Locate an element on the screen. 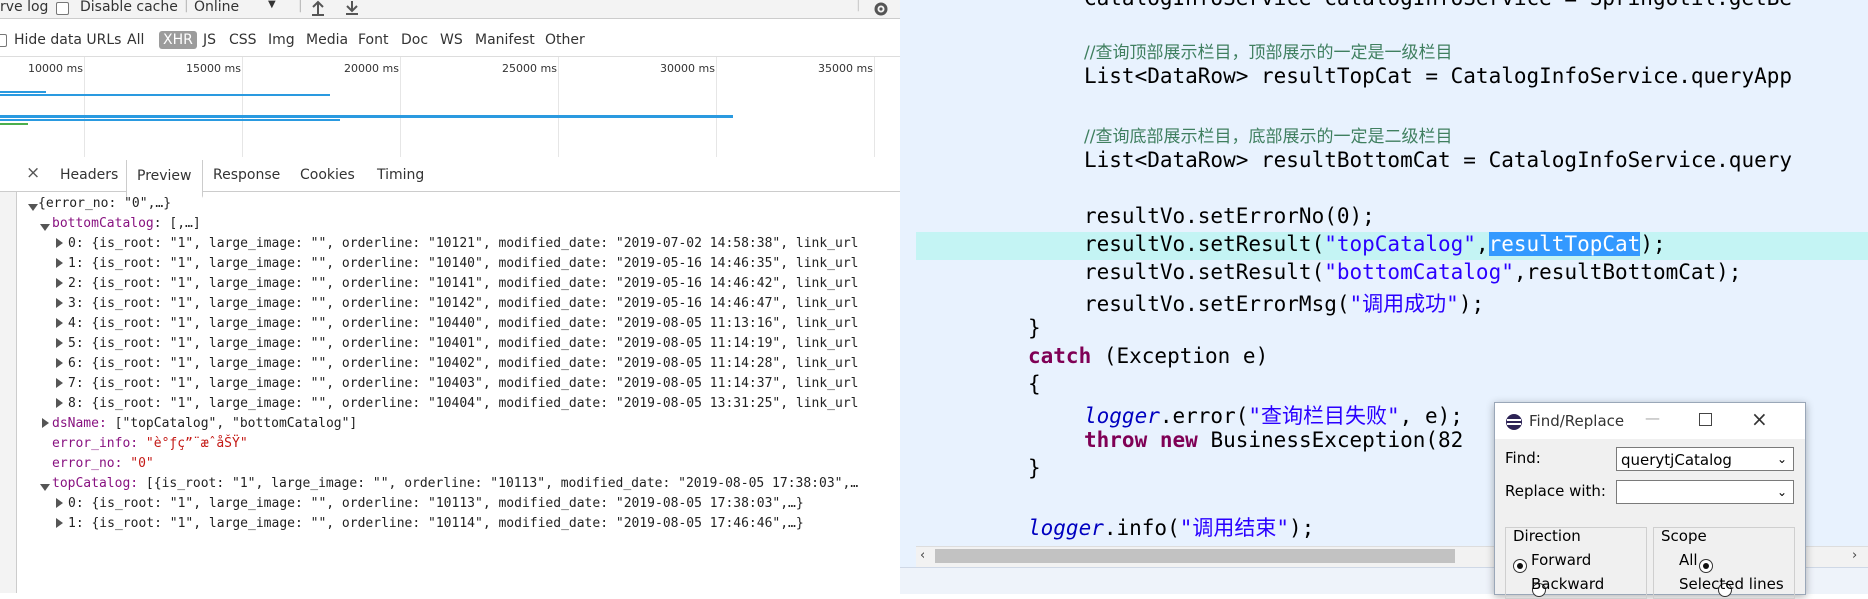 The height and width of the screenshot is (599, 1868). maximize-icon is located at coordinates (1705, 419).